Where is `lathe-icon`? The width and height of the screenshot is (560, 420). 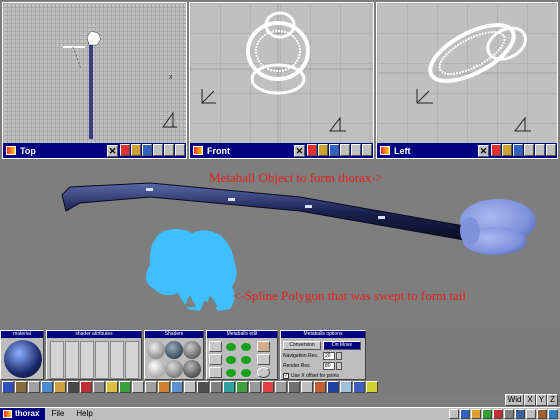 lathe-icon is located at coordinates (229, 387).